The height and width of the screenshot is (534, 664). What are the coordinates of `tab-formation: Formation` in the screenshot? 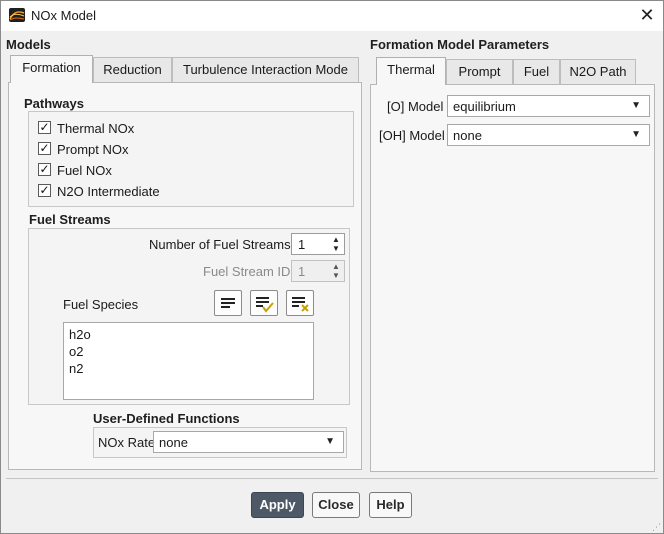 It's located at (51, 69).